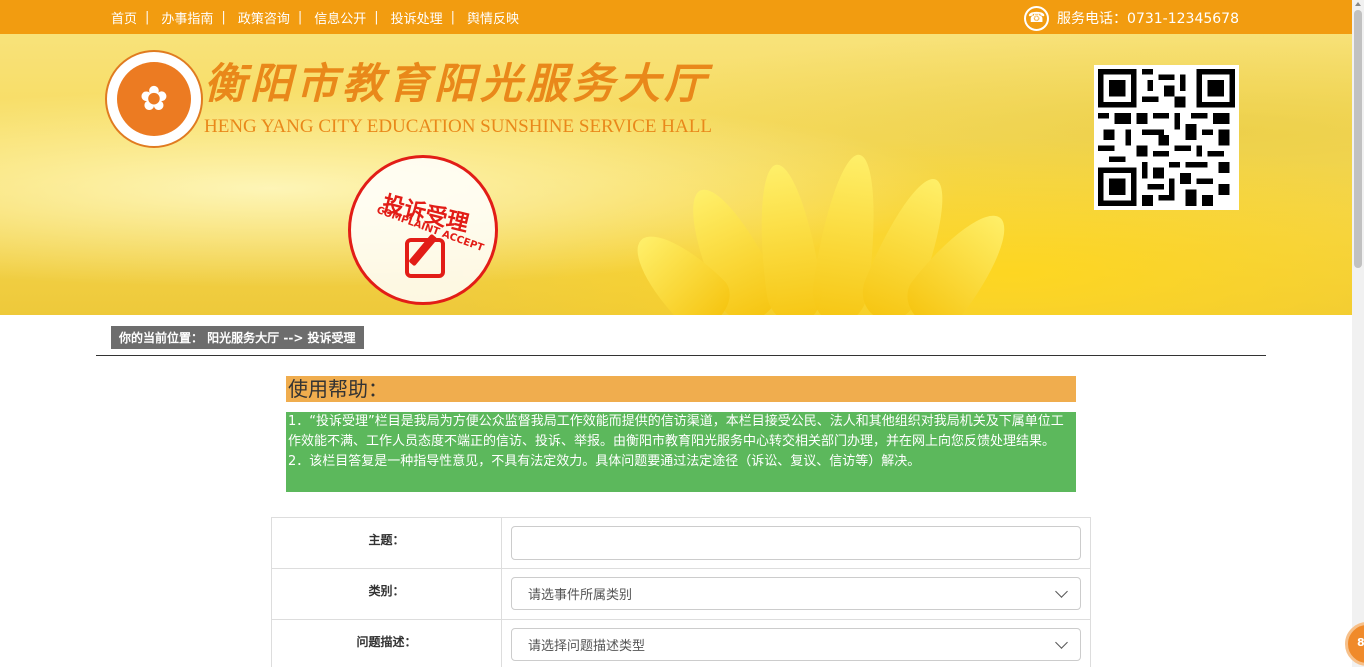  Describe the element at coordinates (493, 17) in the screenshot. I see `nav-item-opinion: 舆情反映` at that location.